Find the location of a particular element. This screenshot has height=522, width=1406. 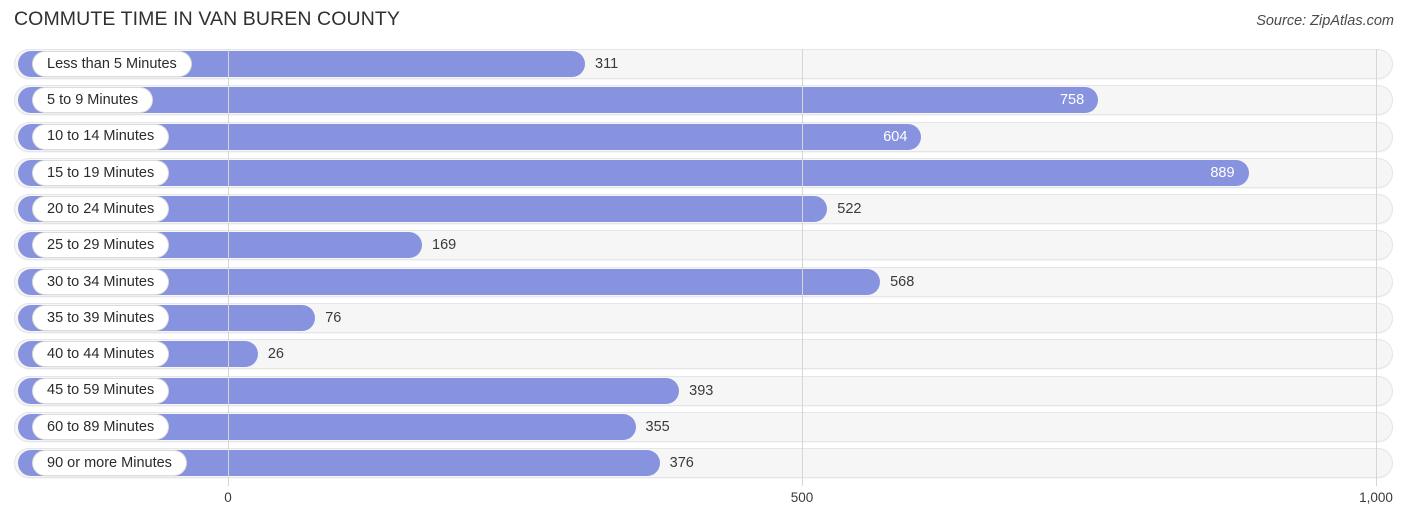

category-label-pill: 5 to 9 Minutes is located at coordinates (93, 100).